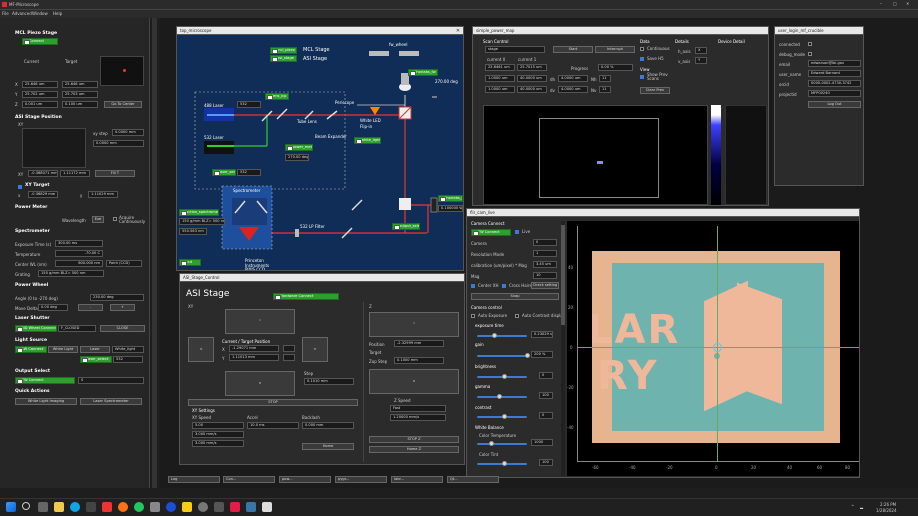 The width and height of the screenshot is (918, 516). I want to click on active-app-icon, so click(267, 507).